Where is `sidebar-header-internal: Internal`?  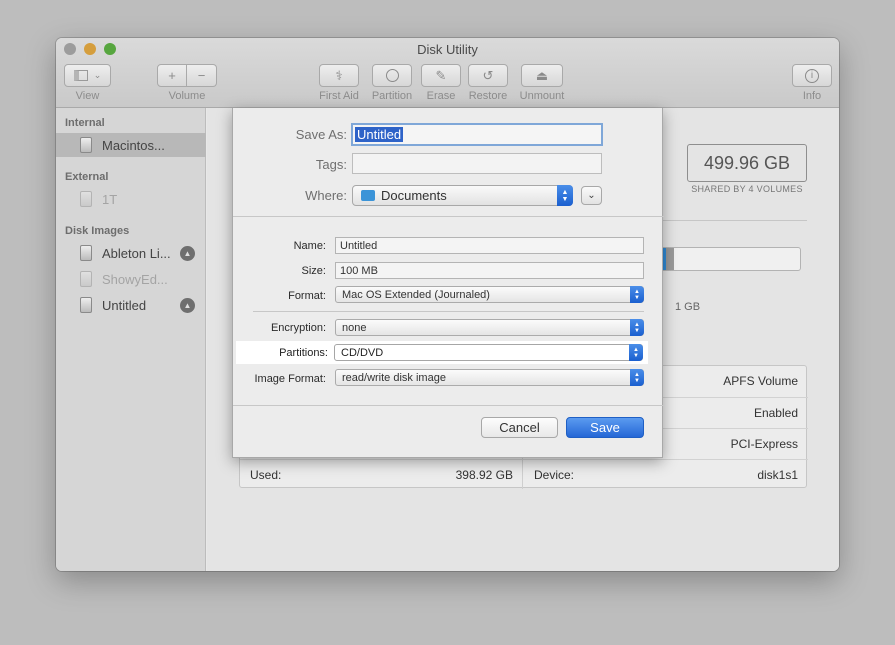
sidebar-header-internal: Internal is located at coordinates (85, 123).